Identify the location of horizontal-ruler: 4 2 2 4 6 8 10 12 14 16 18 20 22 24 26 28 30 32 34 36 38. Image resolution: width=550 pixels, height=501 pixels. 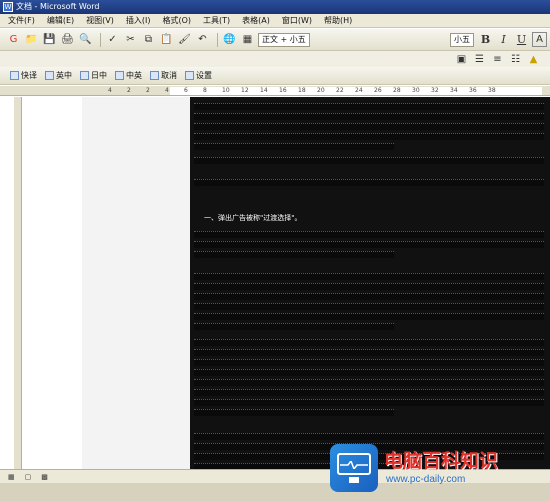
(275, 91).